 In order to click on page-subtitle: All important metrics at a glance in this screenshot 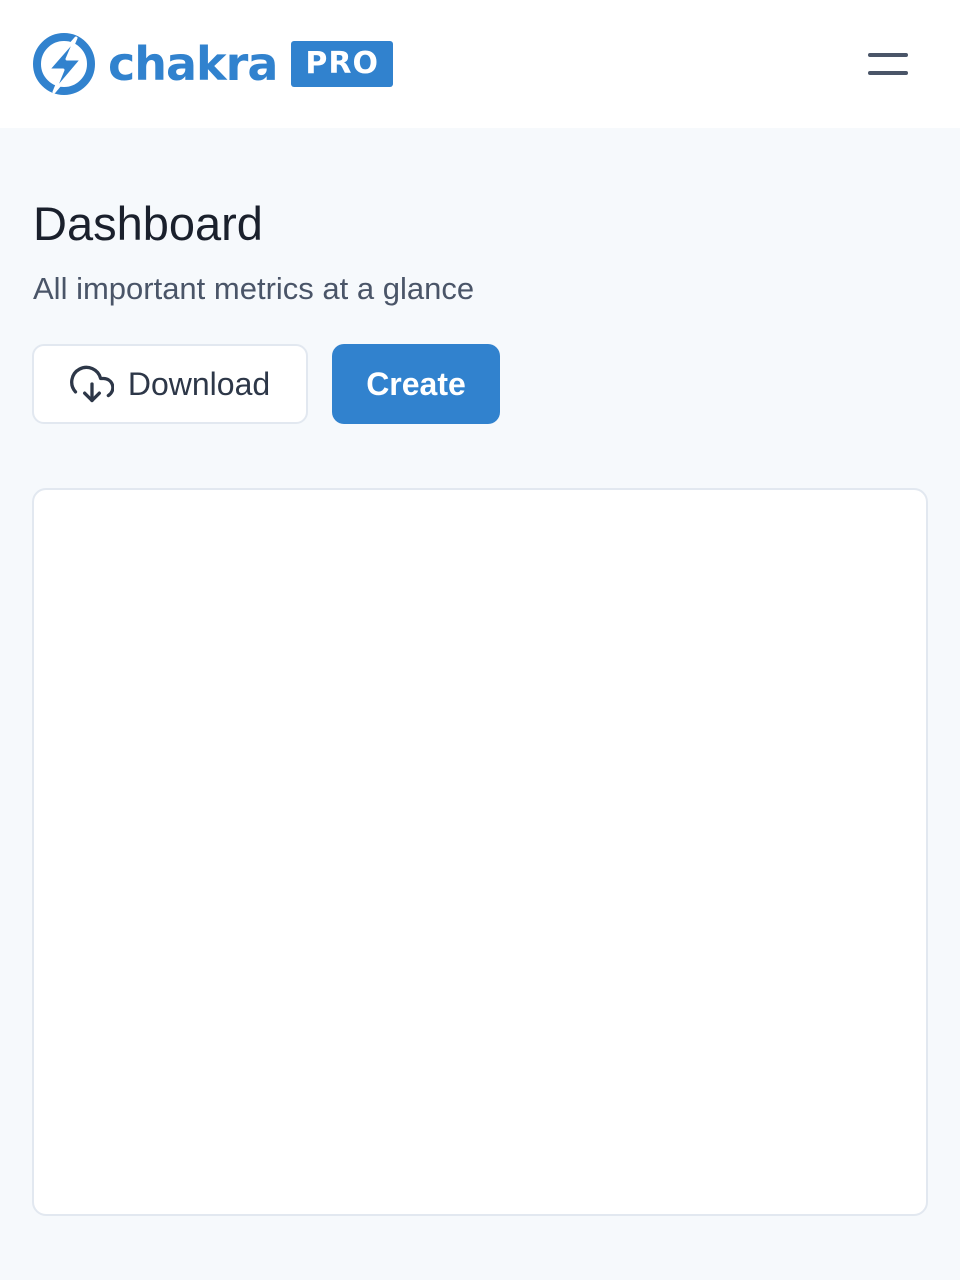, I will do `click(254, 288)`.